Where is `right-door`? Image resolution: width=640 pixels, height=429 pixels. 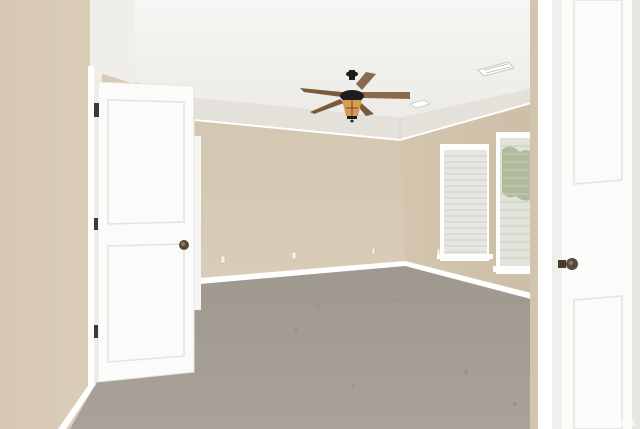
right-door is located at coordinates (595, 214).